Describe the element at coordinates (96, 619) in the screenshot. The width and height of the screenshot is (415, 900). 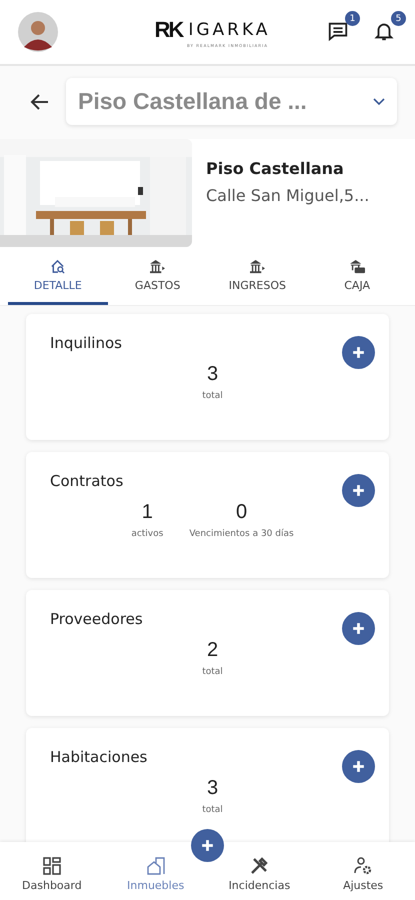
I see `card-title: Proveedores` at that location.